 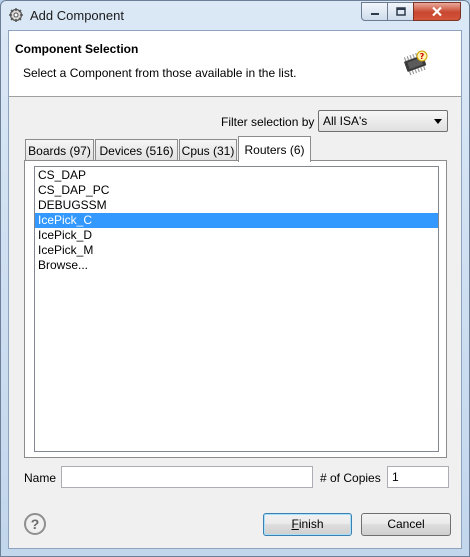 What do you see at coordinates (236, 235) in the screenshot?
I see `list-item-icepick-d: IcePick_D` at bounding box center [236, 235].